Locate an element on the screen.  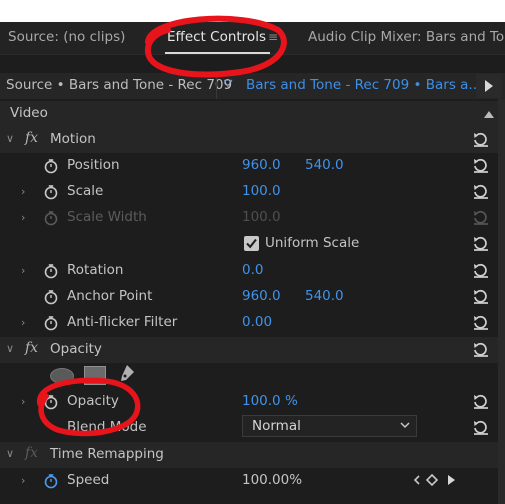
opacity-label: Opacity is located at coordinates (93, 401).